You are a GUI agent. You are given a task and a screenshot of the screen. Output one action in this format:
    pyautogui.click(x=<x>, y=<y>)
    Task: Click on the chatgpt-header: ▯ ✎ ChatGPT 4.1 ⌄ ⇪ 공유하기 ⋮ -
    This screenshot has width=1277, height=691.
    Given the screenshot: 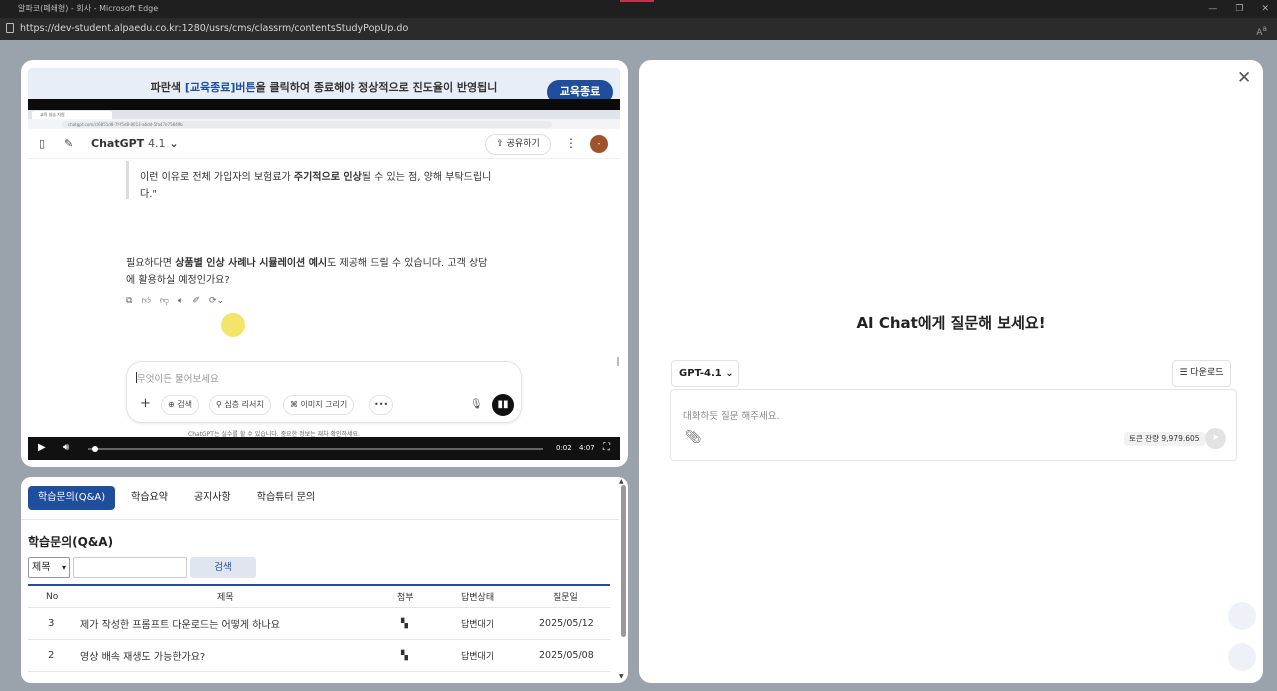 What is the action you would take?
    pyautogui.click(x=324, y=144)
    